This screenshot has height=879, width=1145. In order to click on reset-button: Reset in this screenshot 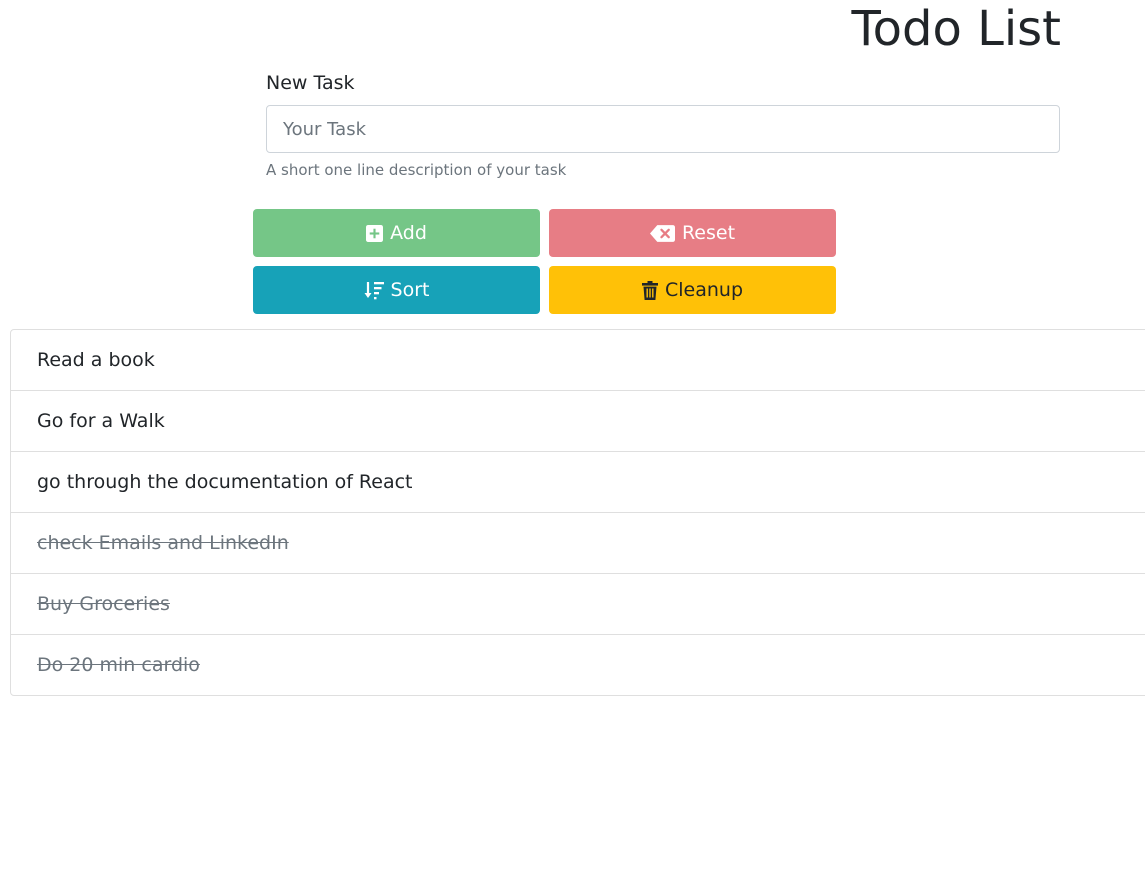, I will do `click(692, 233)`.